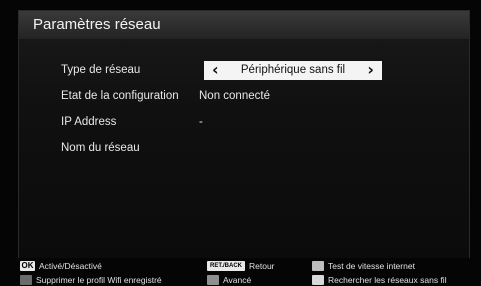 The height and width of the screenshot is (286, 481). I want to click on title-bar: Paramètres réseau, so click(244, 25).